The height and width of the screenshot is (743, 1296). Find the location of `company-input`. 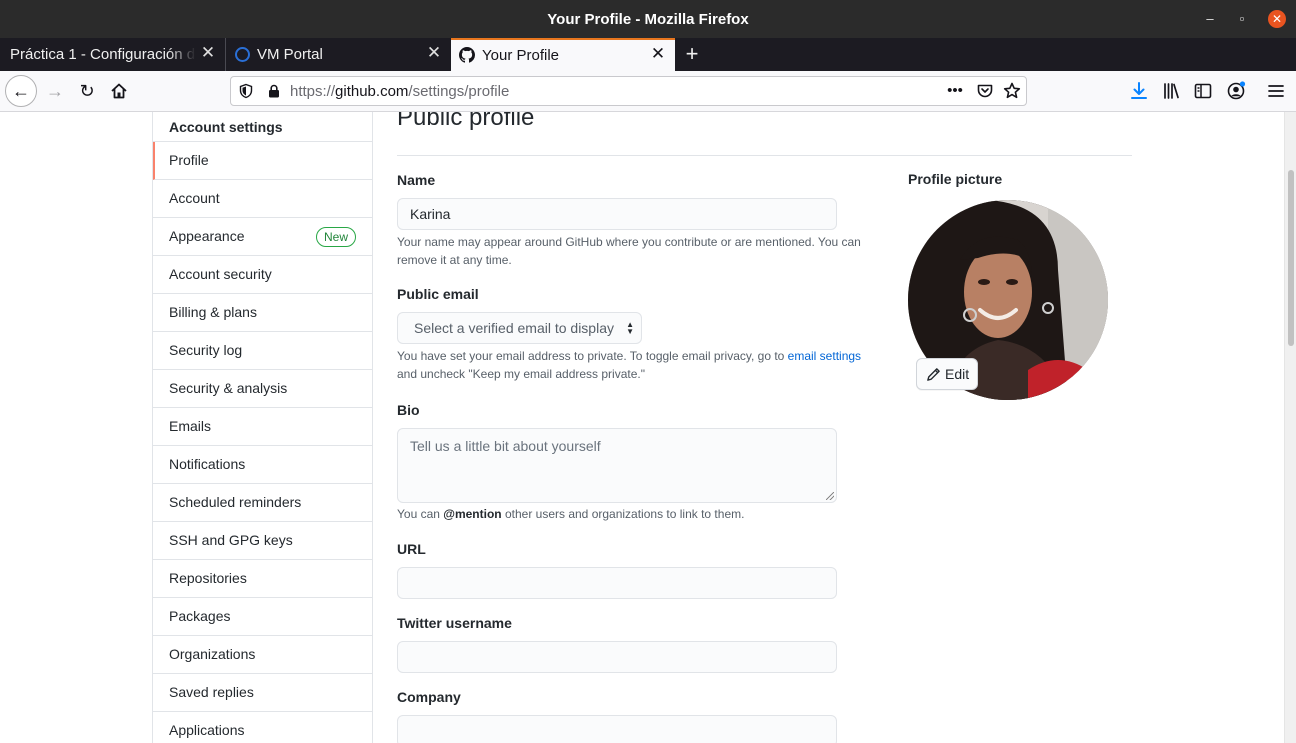

company-input is located at coordinates (617, 729).